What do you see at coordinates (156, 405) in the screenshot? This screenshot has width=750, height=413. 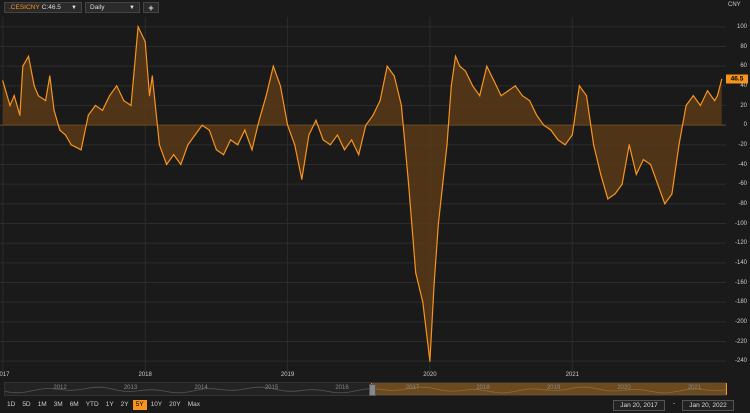 I see `range-button-10y: 10Y` at bounding box center [156, 405].